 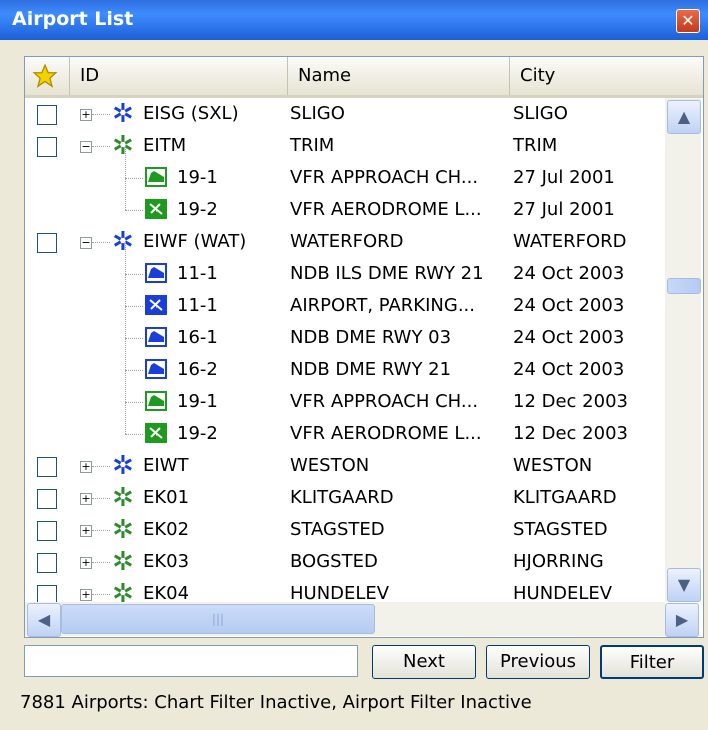 What do you see at coordinates (165, 145) in the screenshot?
I see `airport-id: EITM` at bounding box center [165, 145].